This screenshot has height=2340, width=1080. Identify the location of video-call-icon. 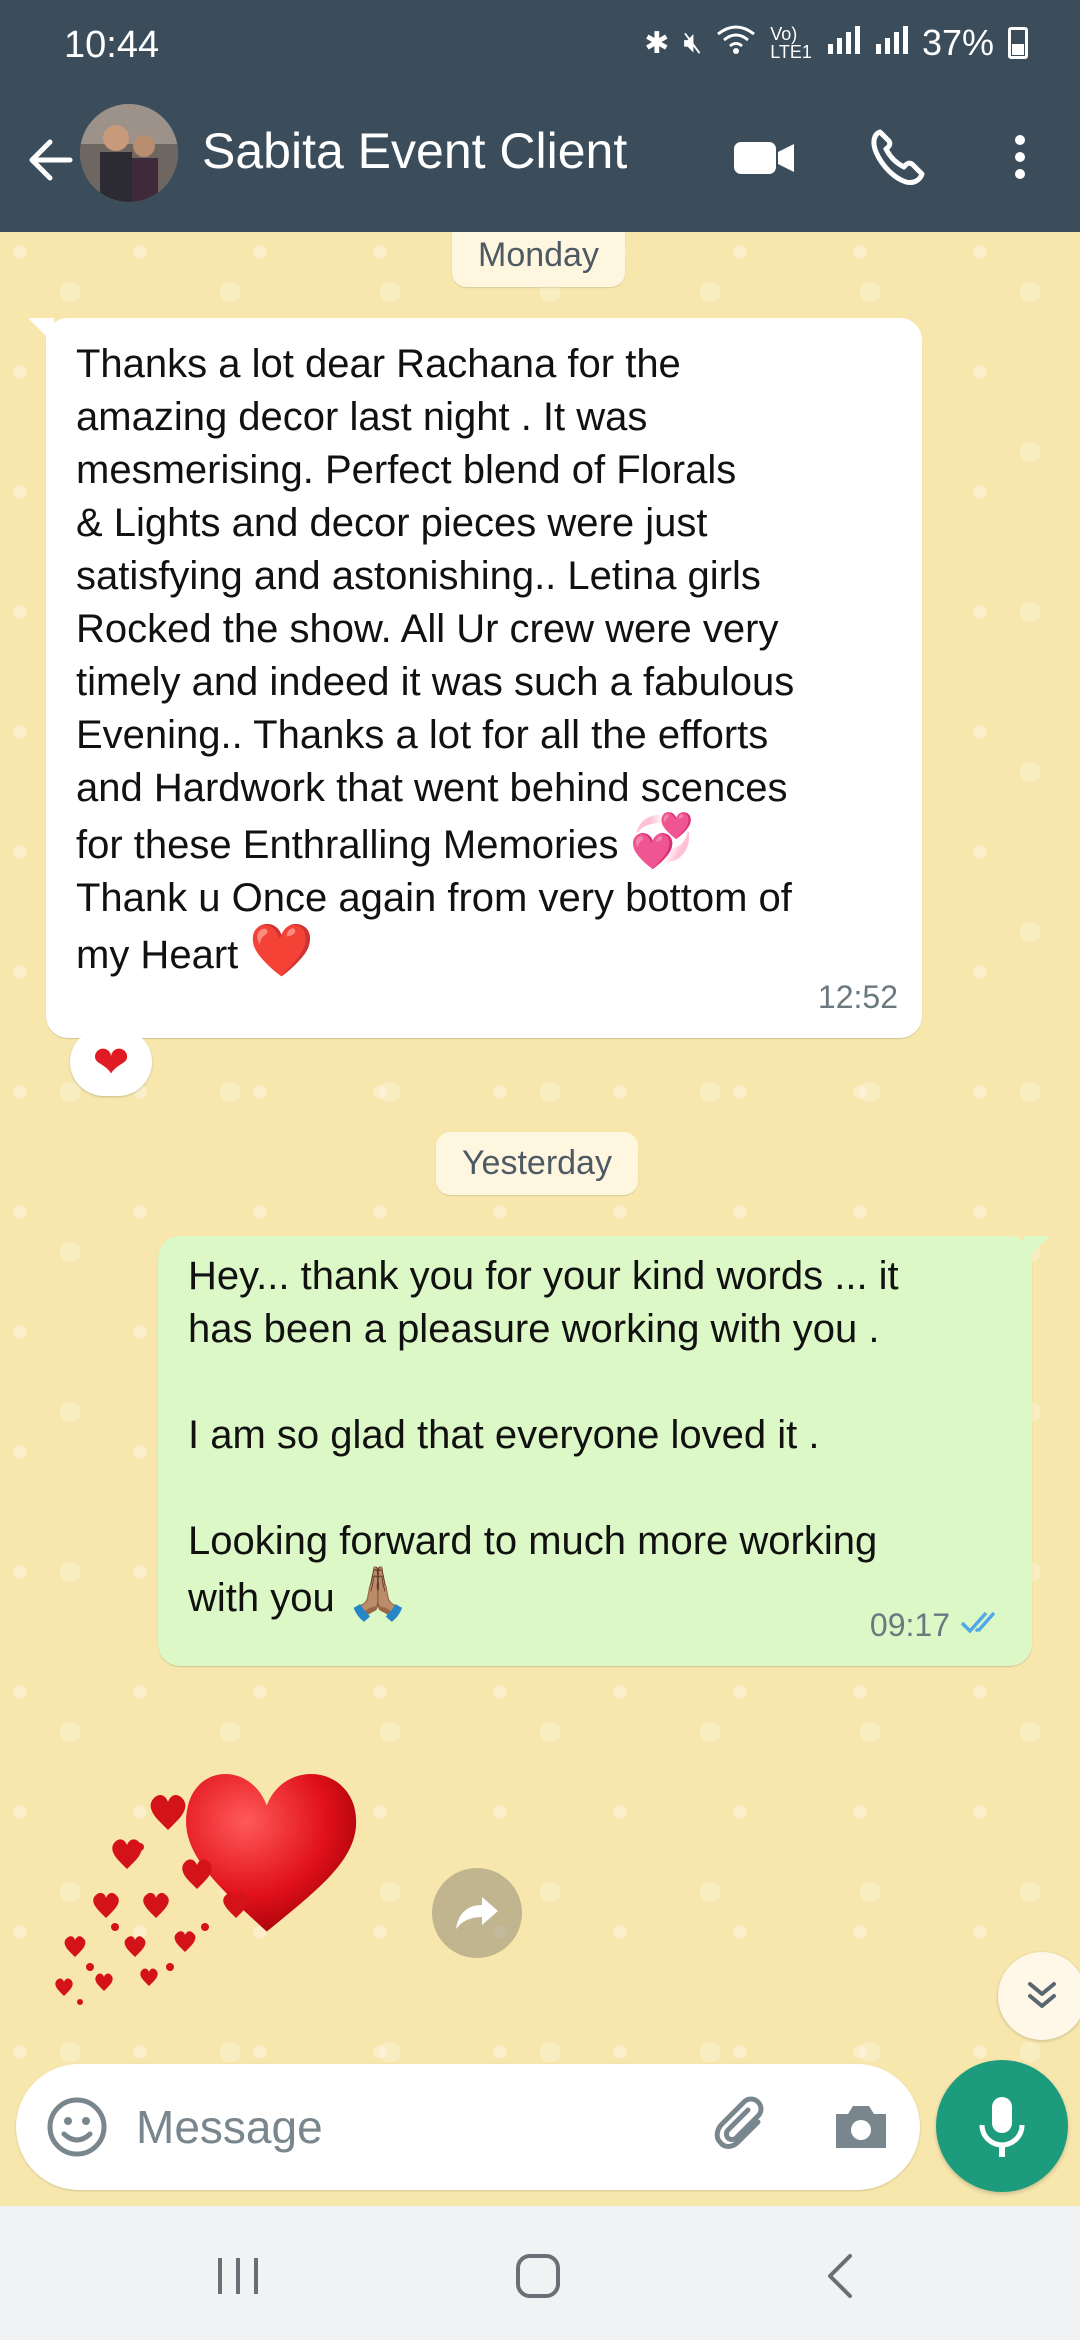
(765, 157).